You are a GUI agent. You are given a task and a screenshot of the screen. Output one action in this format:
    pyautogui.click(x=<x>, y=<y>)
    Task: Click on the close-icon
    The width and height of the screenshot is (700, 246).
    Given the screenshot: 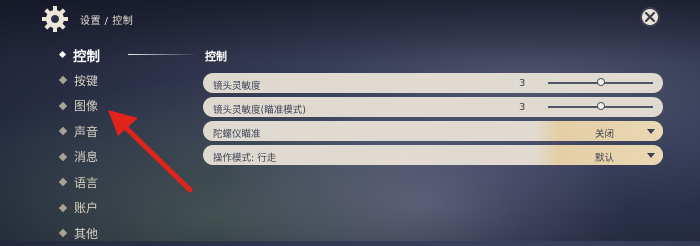 What is the action you would take?
    pyautogui.click(x=650, y=17)
    